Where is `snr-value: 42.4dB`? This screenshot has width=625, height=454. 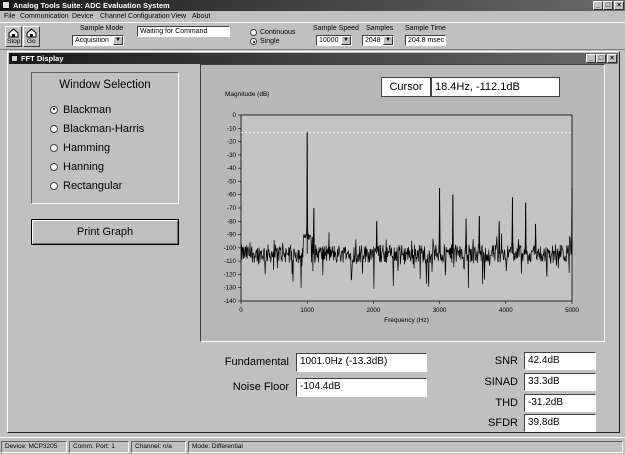 snr-value: 42.4dB is located at coordinates (560, 361).